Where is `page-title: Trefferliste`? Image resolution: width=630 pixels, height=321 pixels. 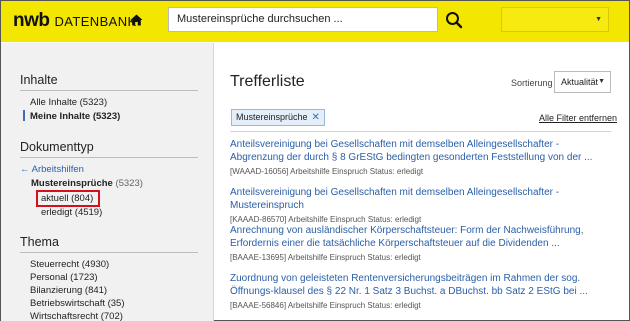
page-title: Trefferliste is located at coordinates (267, 81).